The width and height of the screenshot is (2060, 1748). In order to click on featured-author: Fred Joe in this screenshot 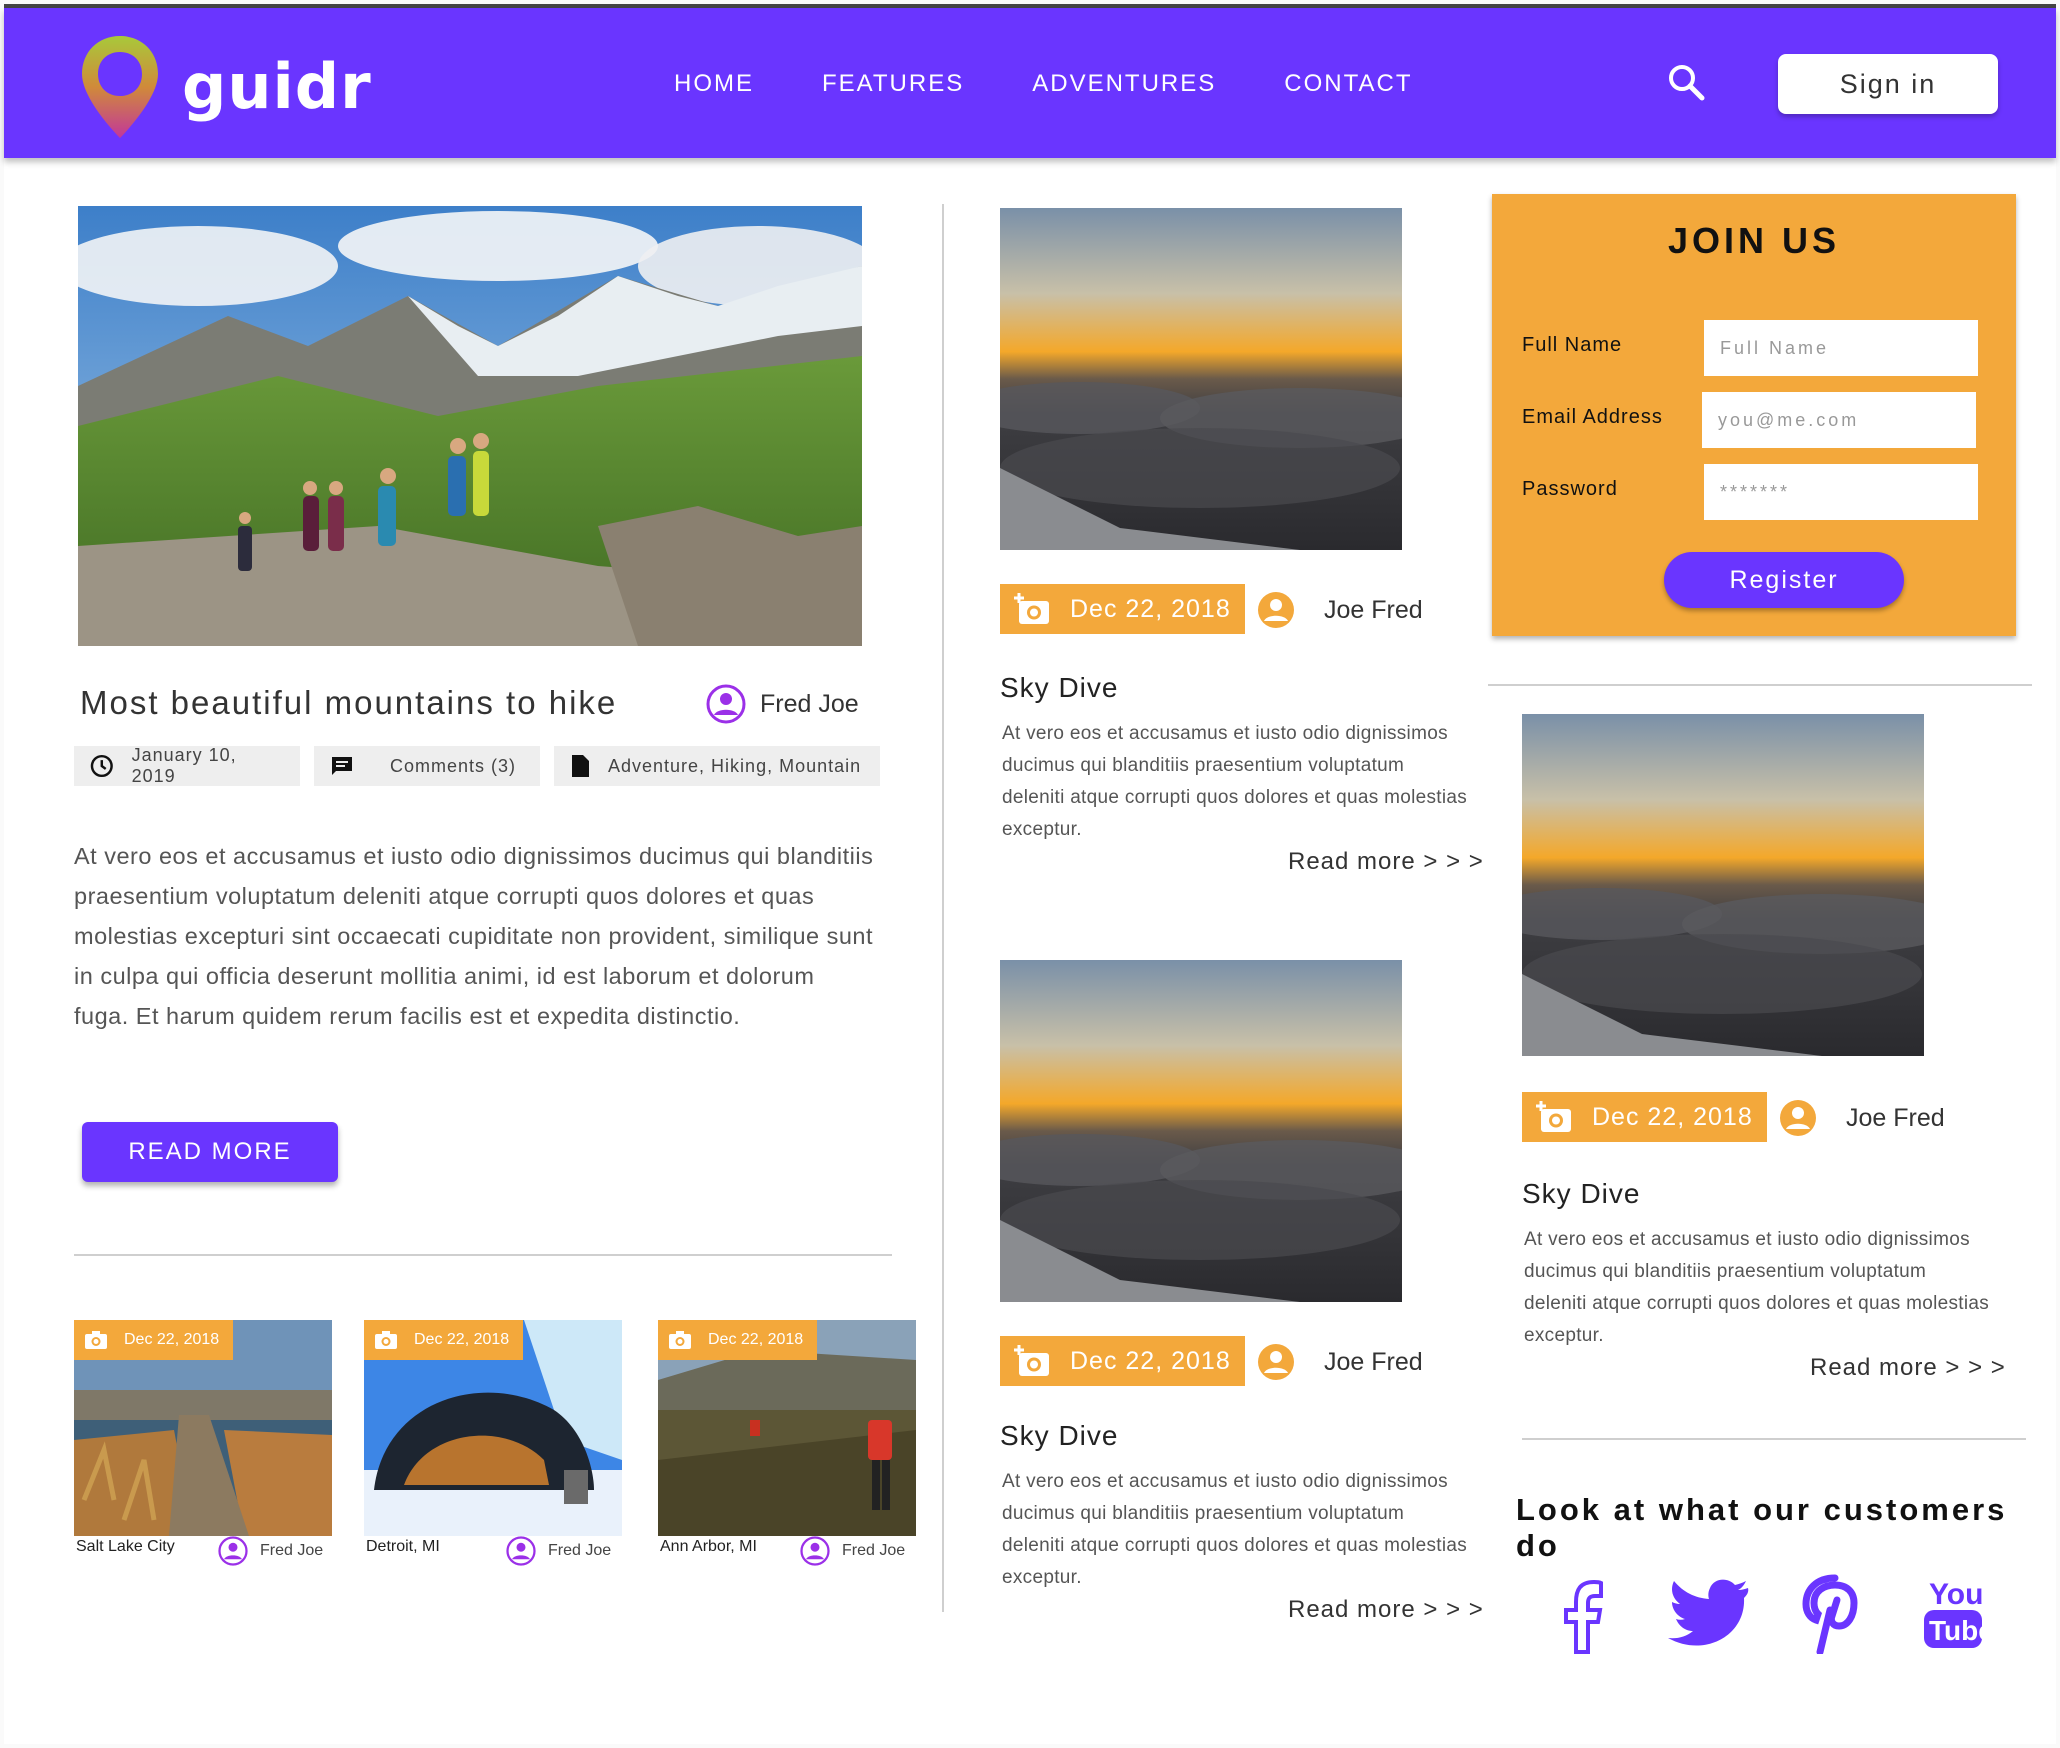, I will do `click(782, 704)`.